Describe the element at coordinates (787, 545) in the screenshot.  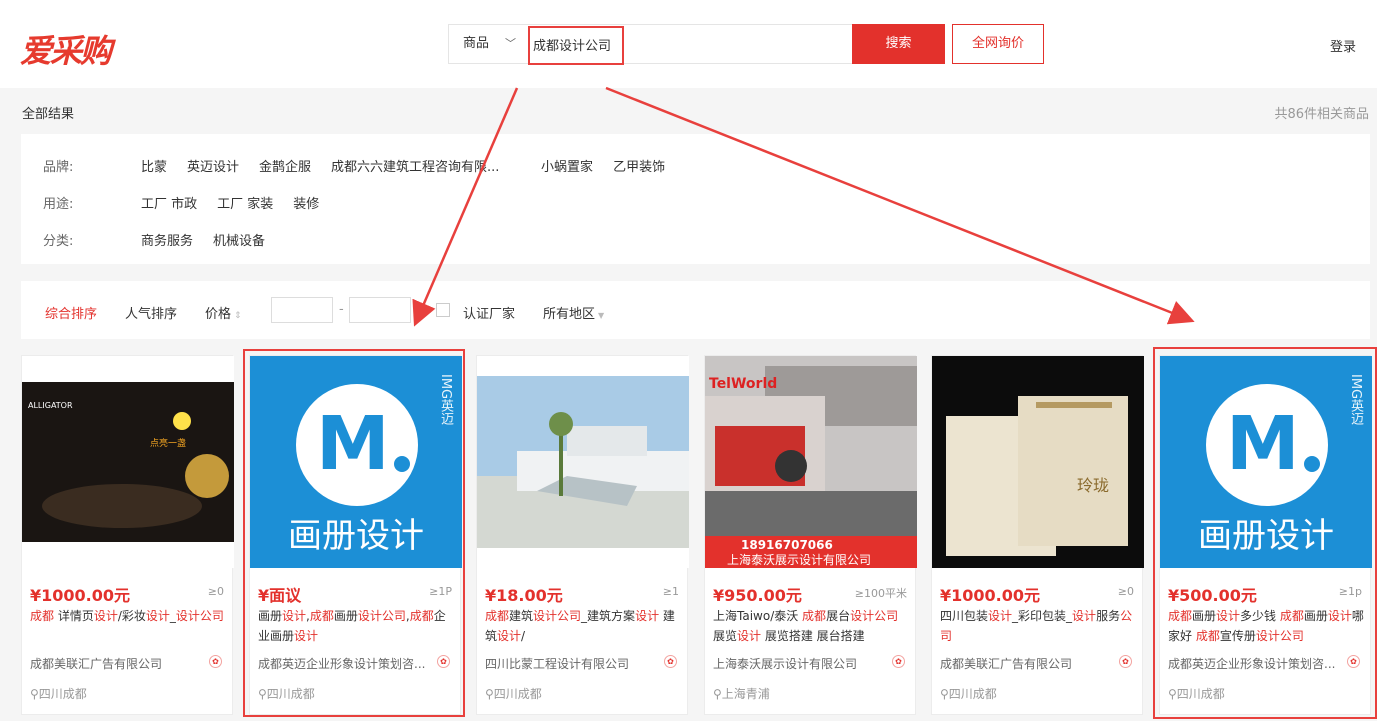
I see `expo-phone: 18916707066` at that location.